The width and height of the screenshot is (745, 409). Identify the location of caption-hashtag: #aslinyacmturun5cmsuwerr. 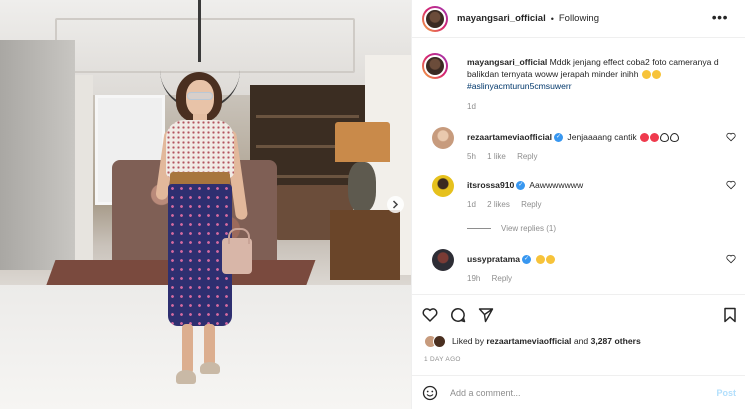
(519, 86).